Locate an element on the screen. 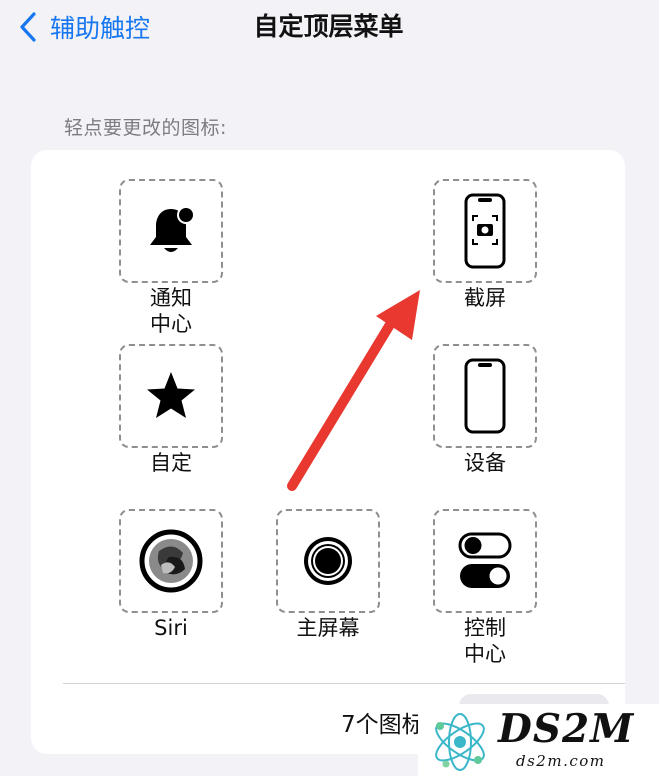  section-label: 轻点要更改的图标: is located at coordinates (145, 128).